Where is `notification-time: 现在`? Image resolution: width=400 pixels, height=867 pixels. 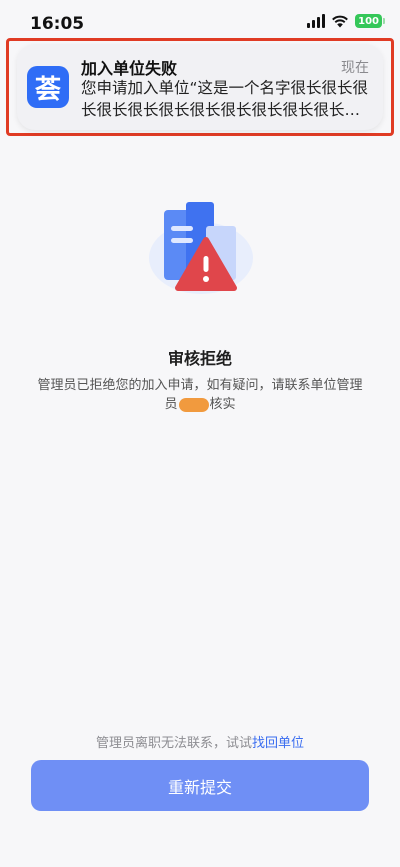 notification-time: 现在 is located at coordinates (355, 68).